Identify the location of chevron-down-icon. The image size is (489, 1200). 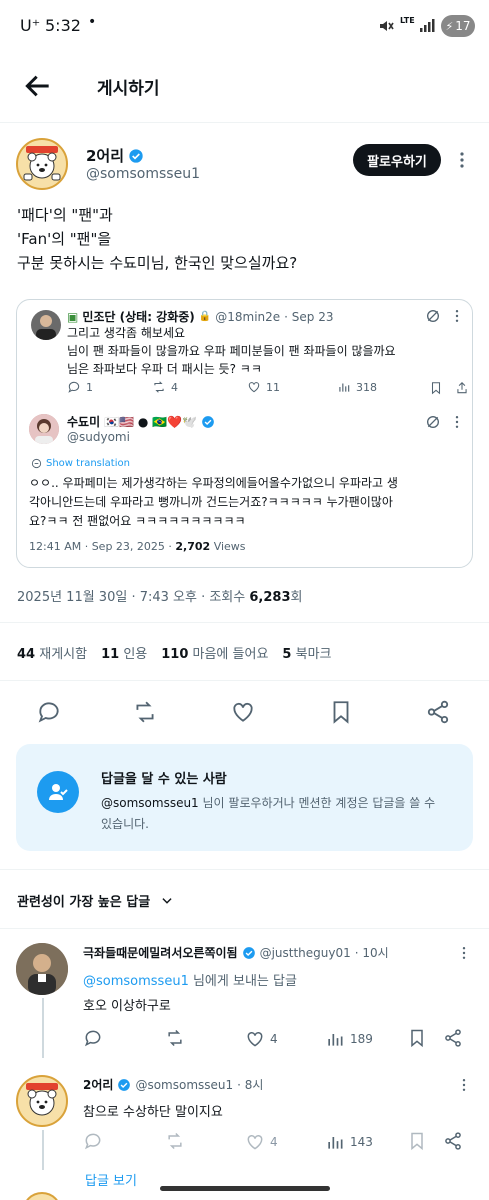
(167, 900).